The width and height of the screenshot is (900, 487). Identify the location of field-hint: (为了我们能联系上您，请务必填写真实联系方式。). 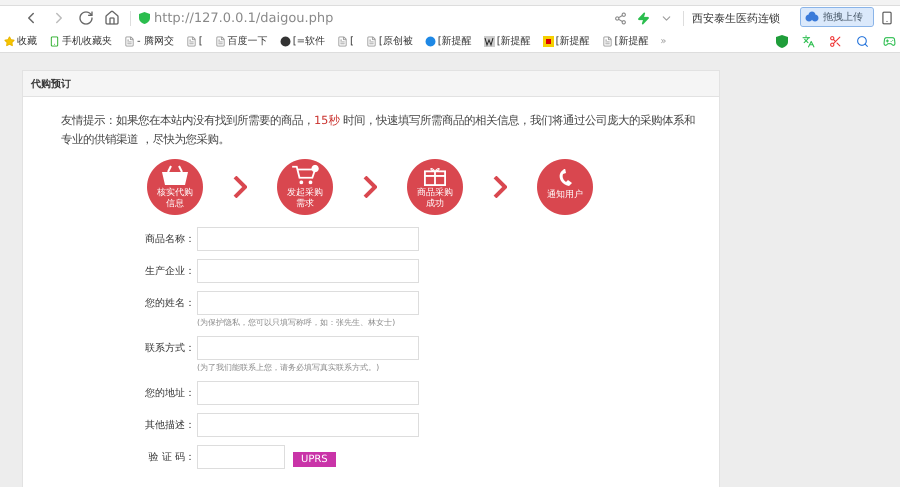
(288, 367).